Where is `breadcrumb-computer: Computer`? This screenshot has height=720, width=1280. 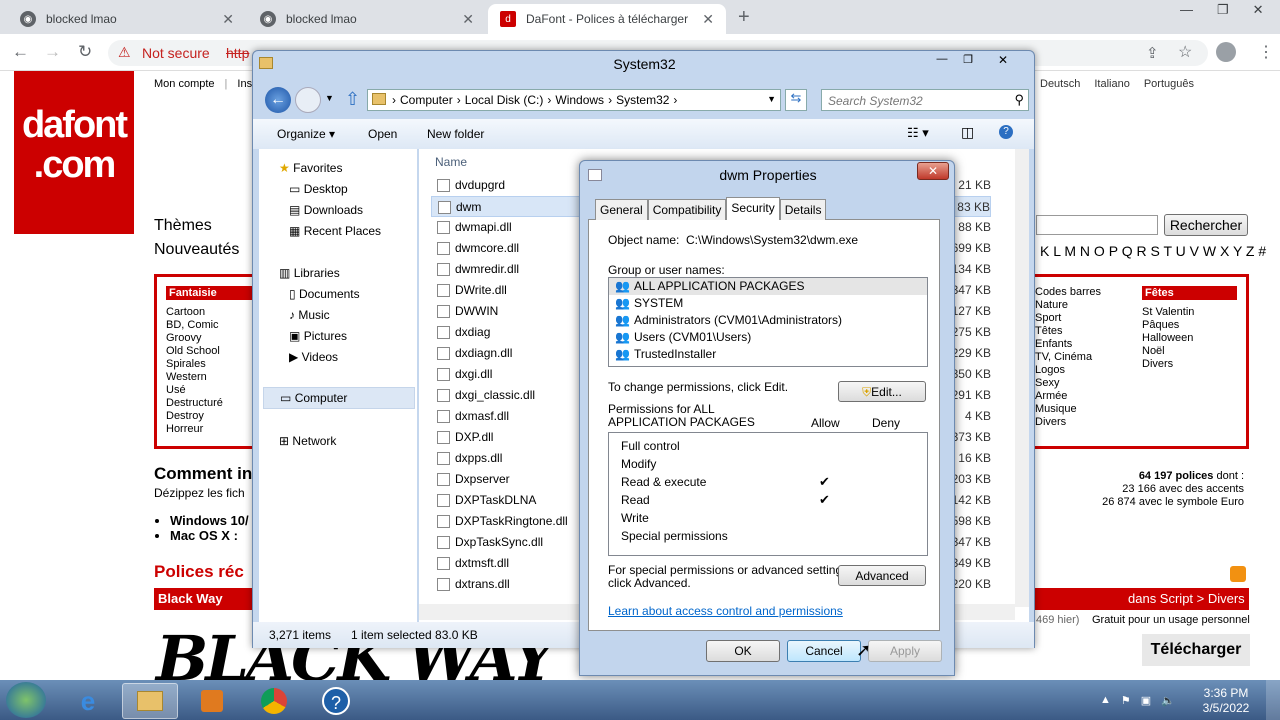 breadcrumb-computer: Computer is located at coordinates (426, 100).